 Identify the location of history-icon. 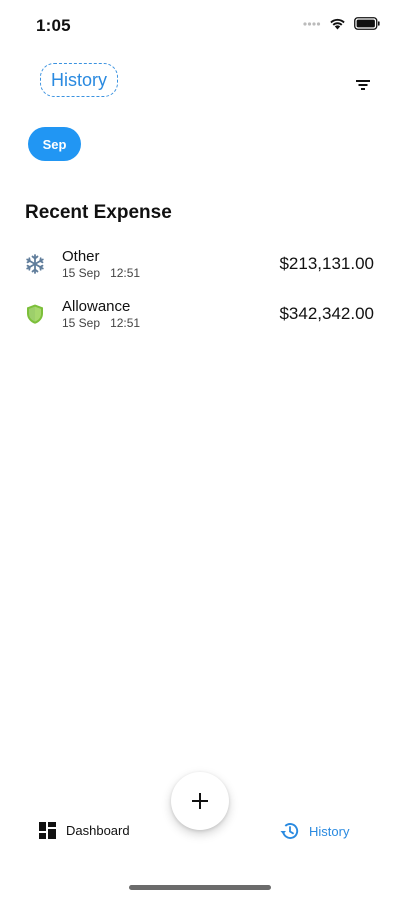
(289, 831).